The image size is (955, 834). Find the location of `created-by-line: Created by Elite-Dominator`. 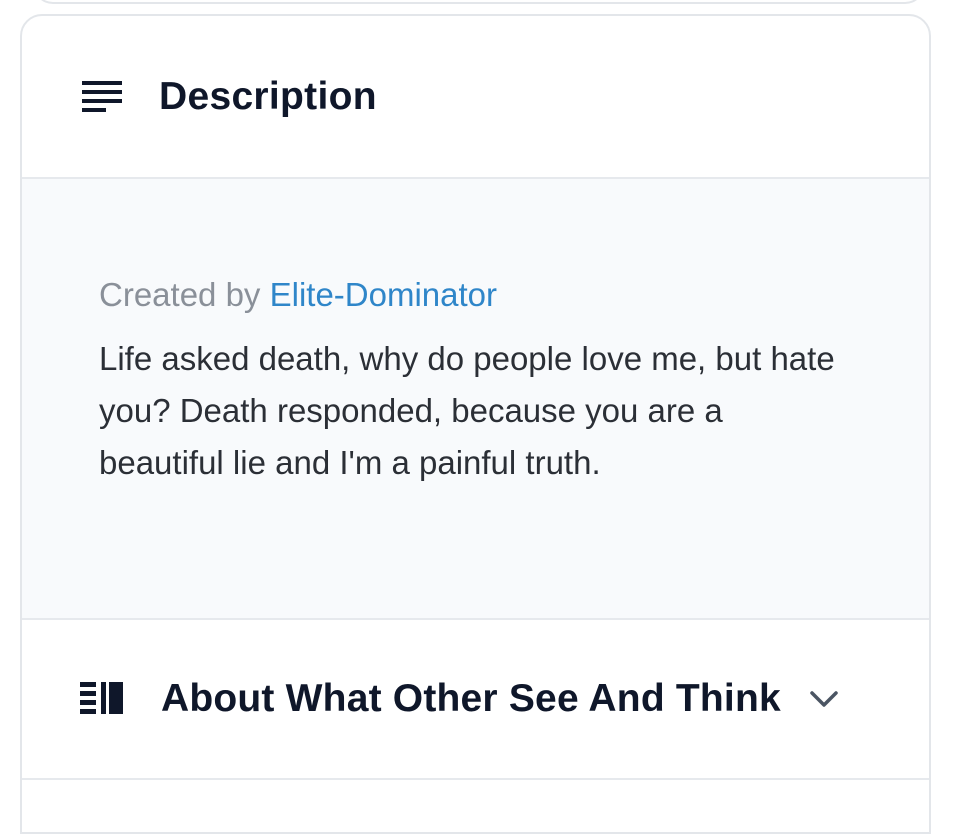

created-by-line: Created by Elite-Dominator is located at coordinates (484, 295).